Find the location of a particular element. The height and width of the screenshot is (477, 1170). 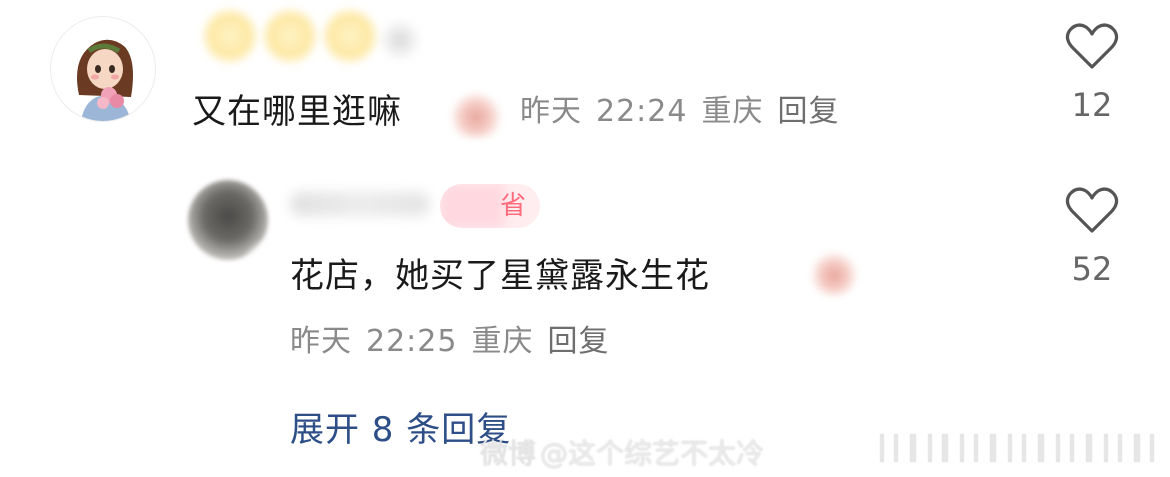

reply-clock: 22:25 is located at coordinates (412, 341).